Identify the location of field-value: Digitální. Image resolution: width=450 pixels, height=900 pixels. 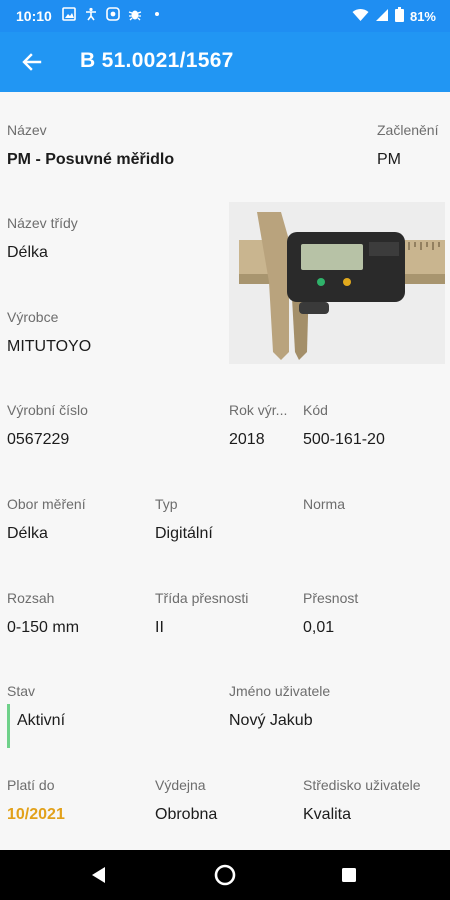
(184, 533).